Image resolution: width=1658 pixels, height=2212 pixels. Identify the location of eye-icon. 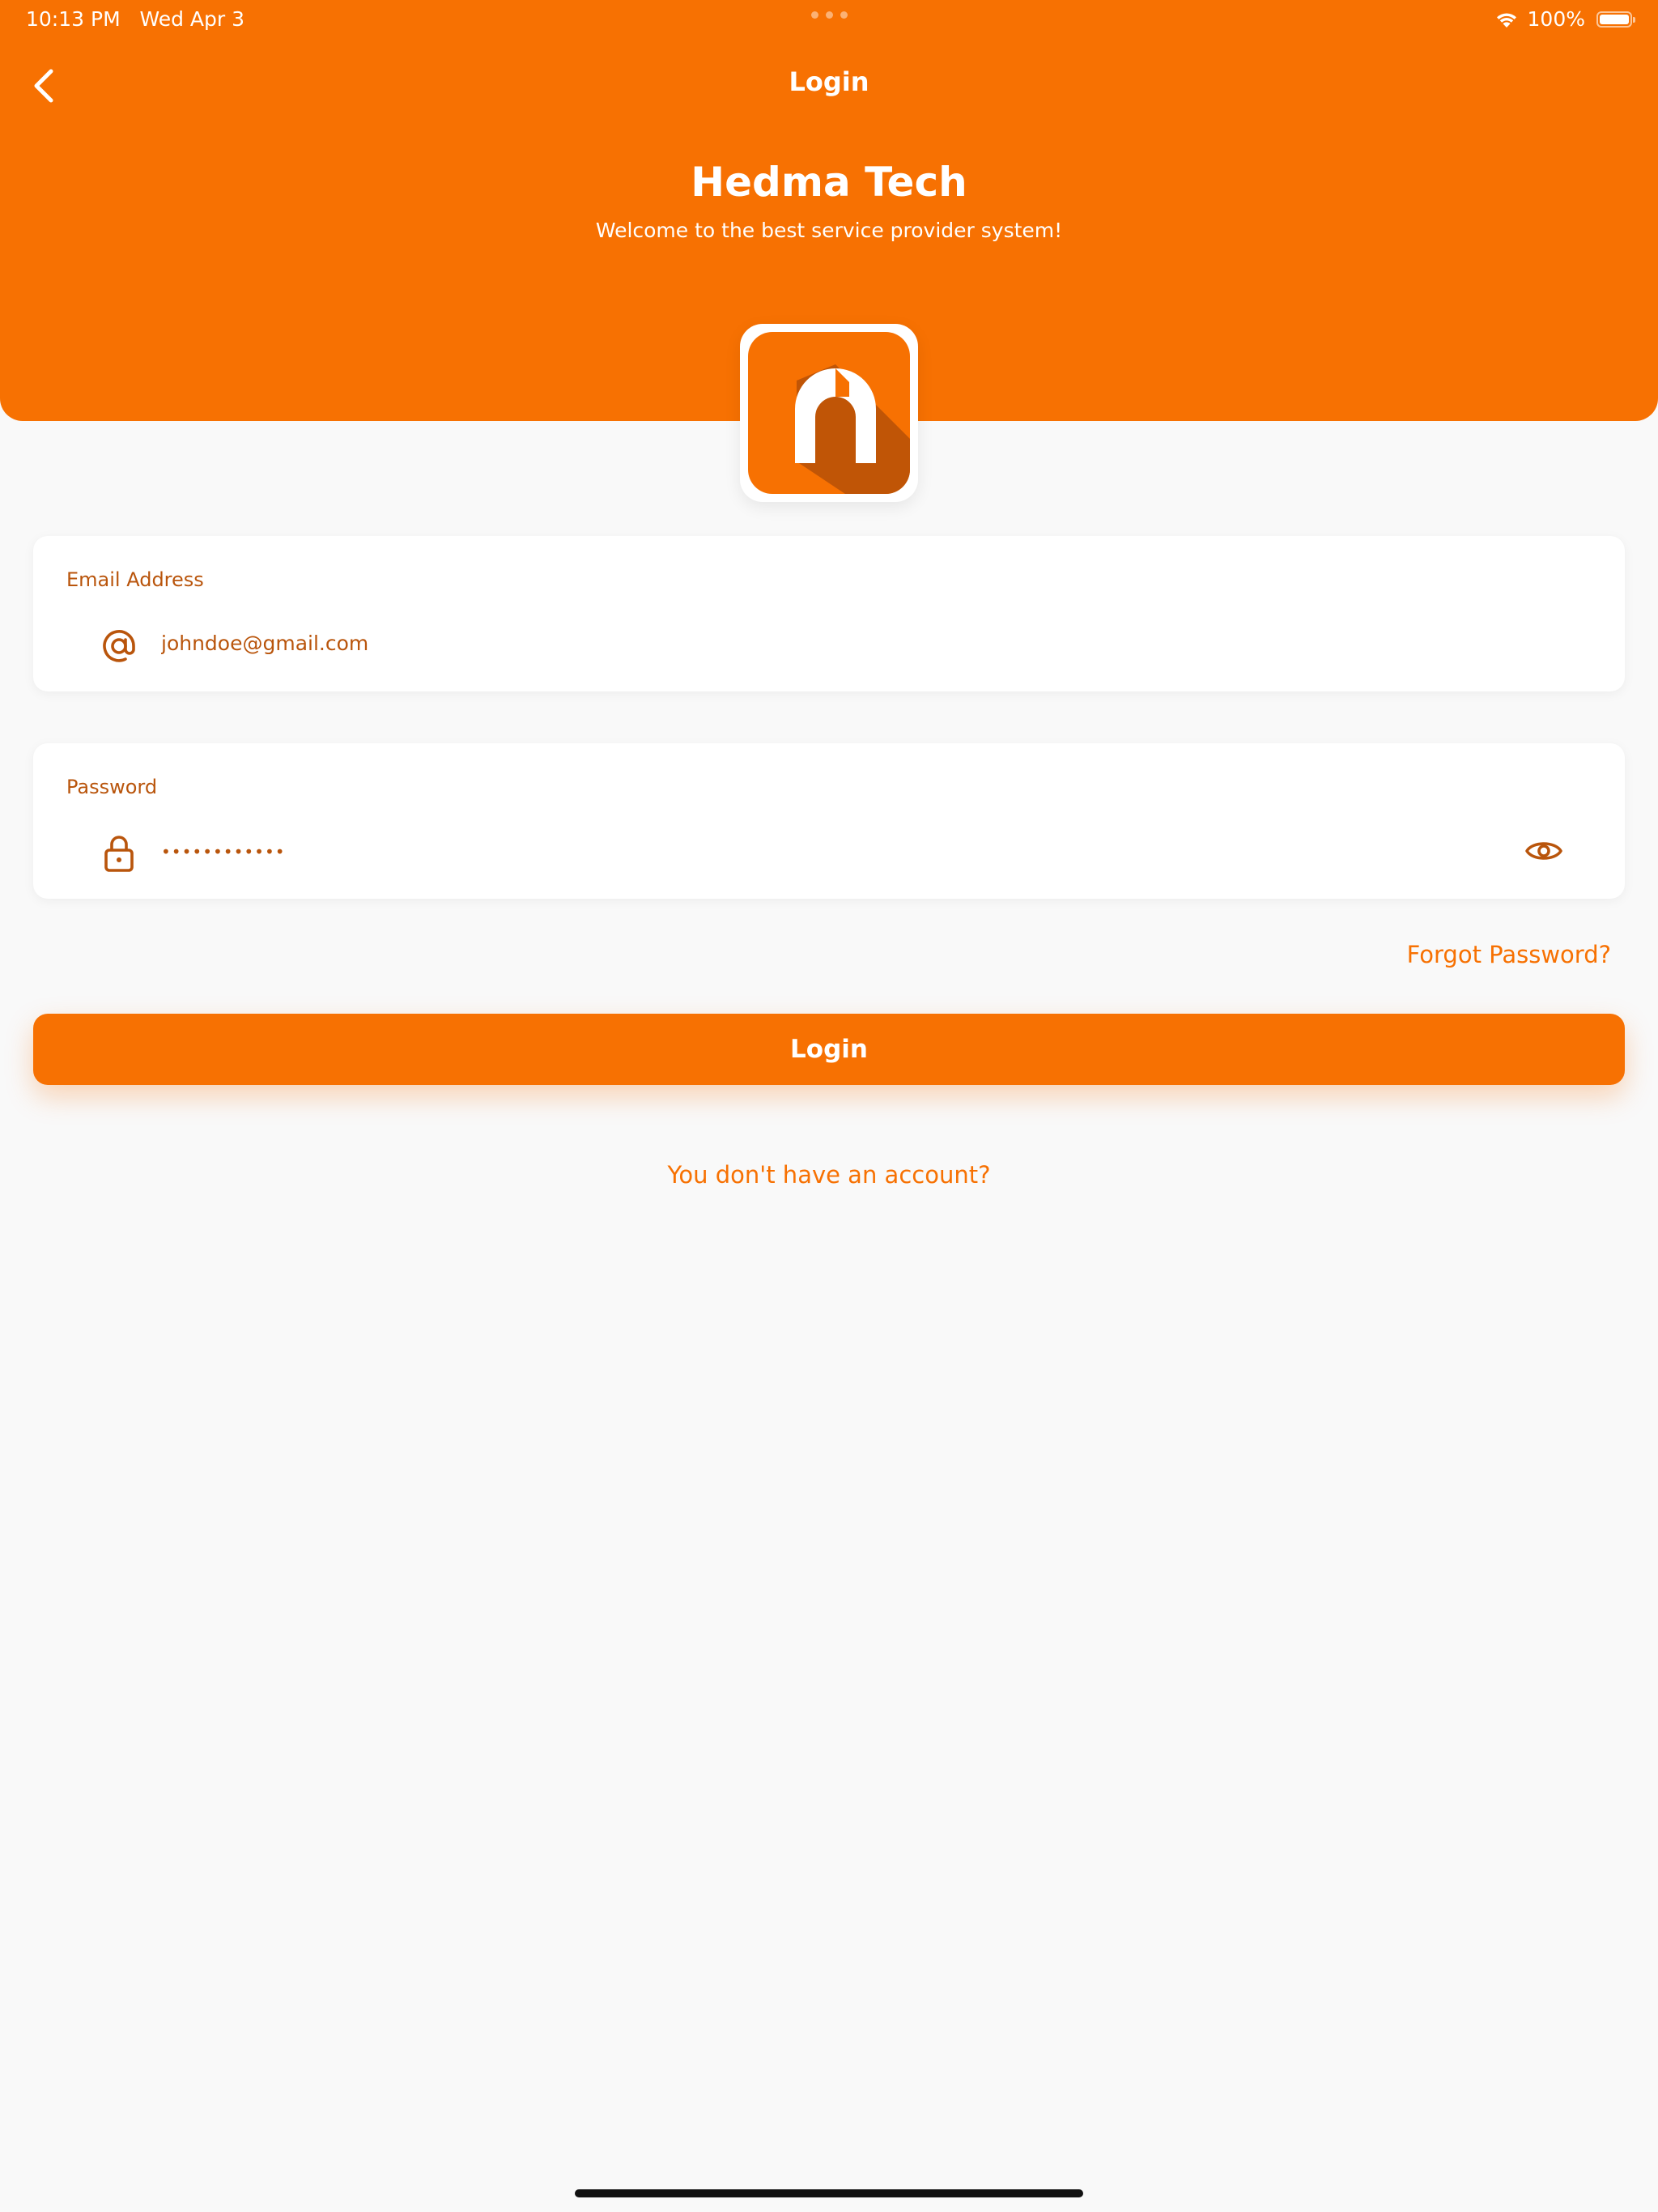
(1543, 851).